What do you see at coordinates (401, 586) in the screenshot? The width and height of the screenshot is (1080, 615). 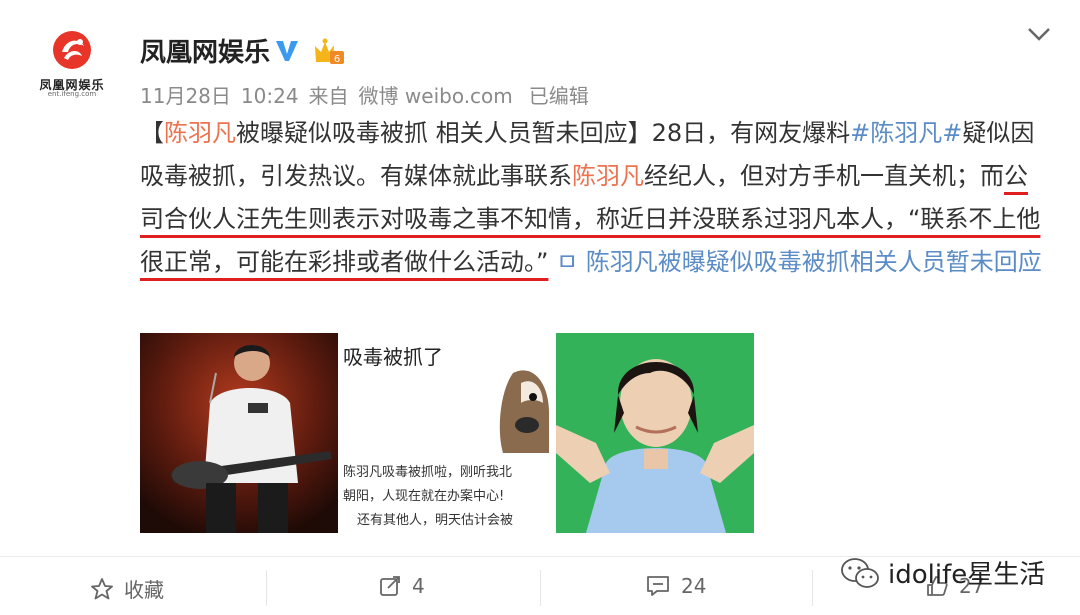 I see `repost-button: 4` at bounding box center [401, 586].